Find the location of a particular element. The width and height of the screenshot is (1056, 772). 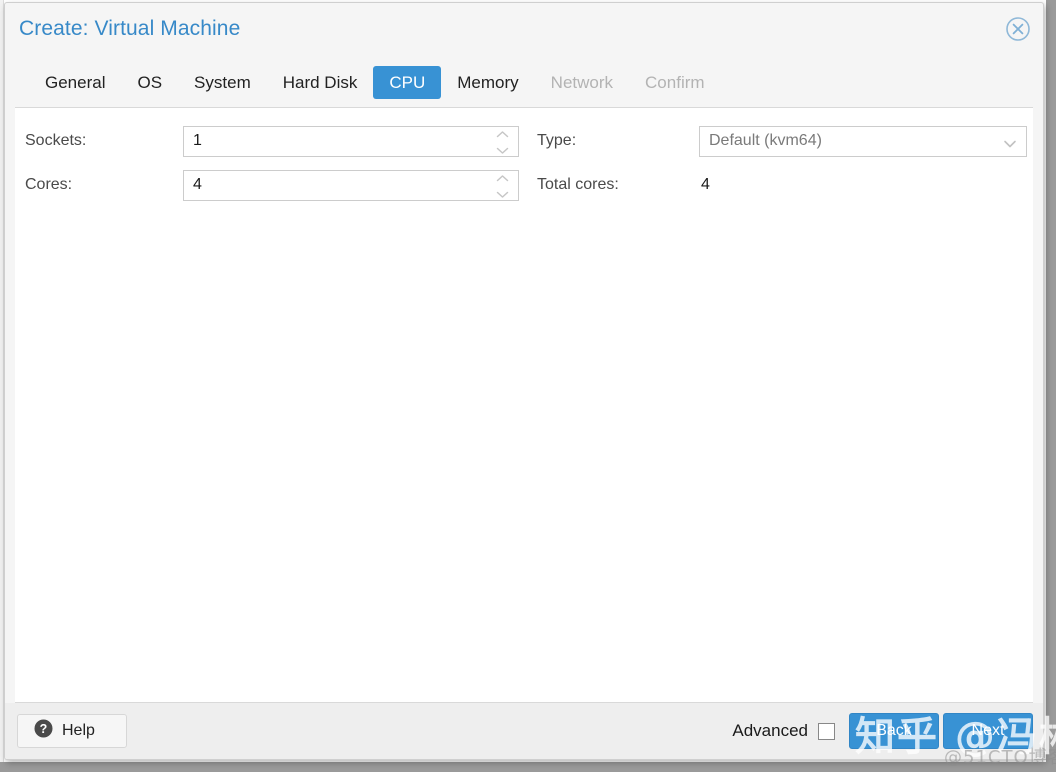

total-cores-value: 4 is located at coordinates (705, 184).